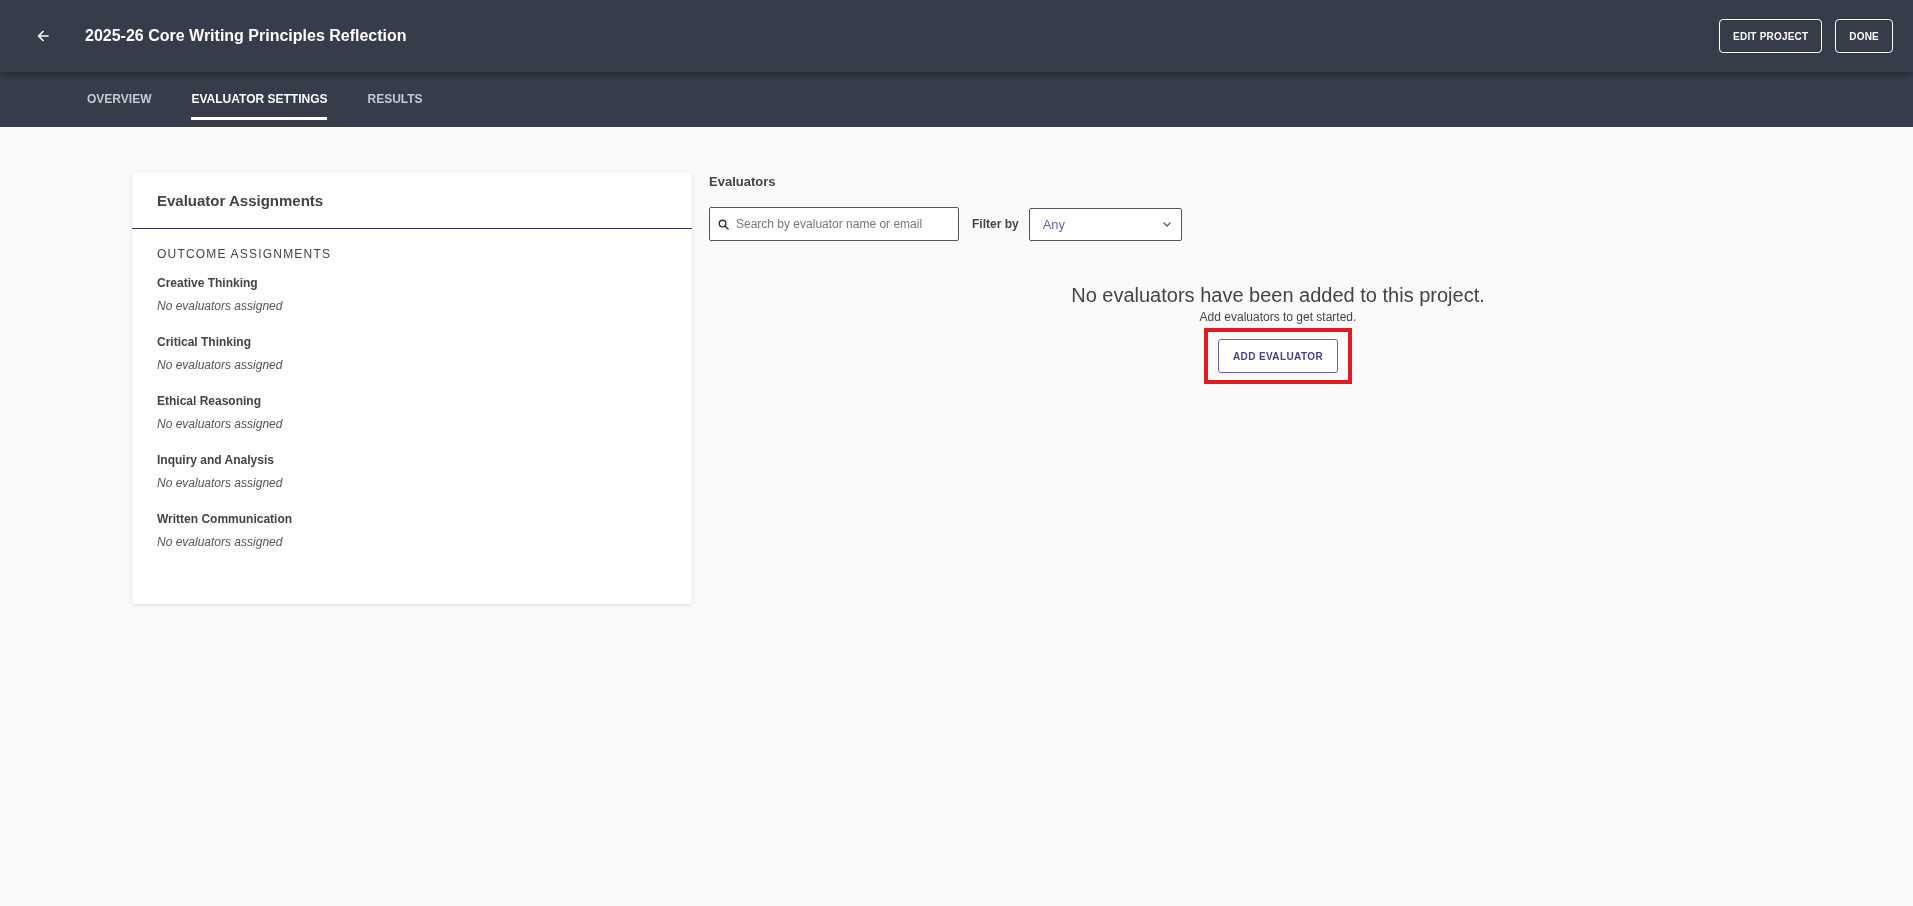  What do you see at coordinates (204, 342) in the screenshot?
I see `outcome-name: Critical Thinking` at bounding box center [204, 342].